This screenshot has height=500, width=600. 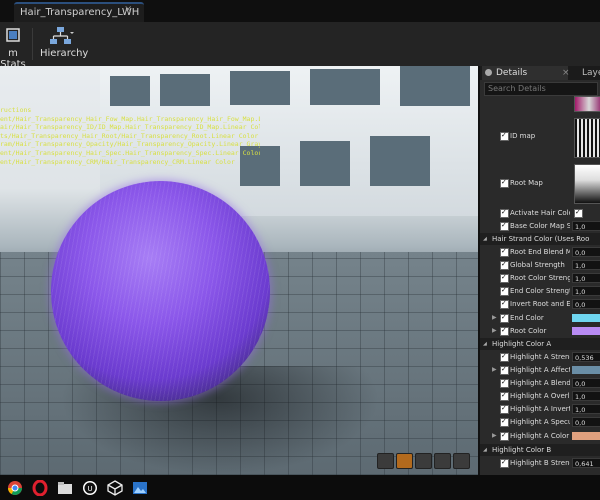 I want to click on svg-text: U, so click(x=89, y=489).